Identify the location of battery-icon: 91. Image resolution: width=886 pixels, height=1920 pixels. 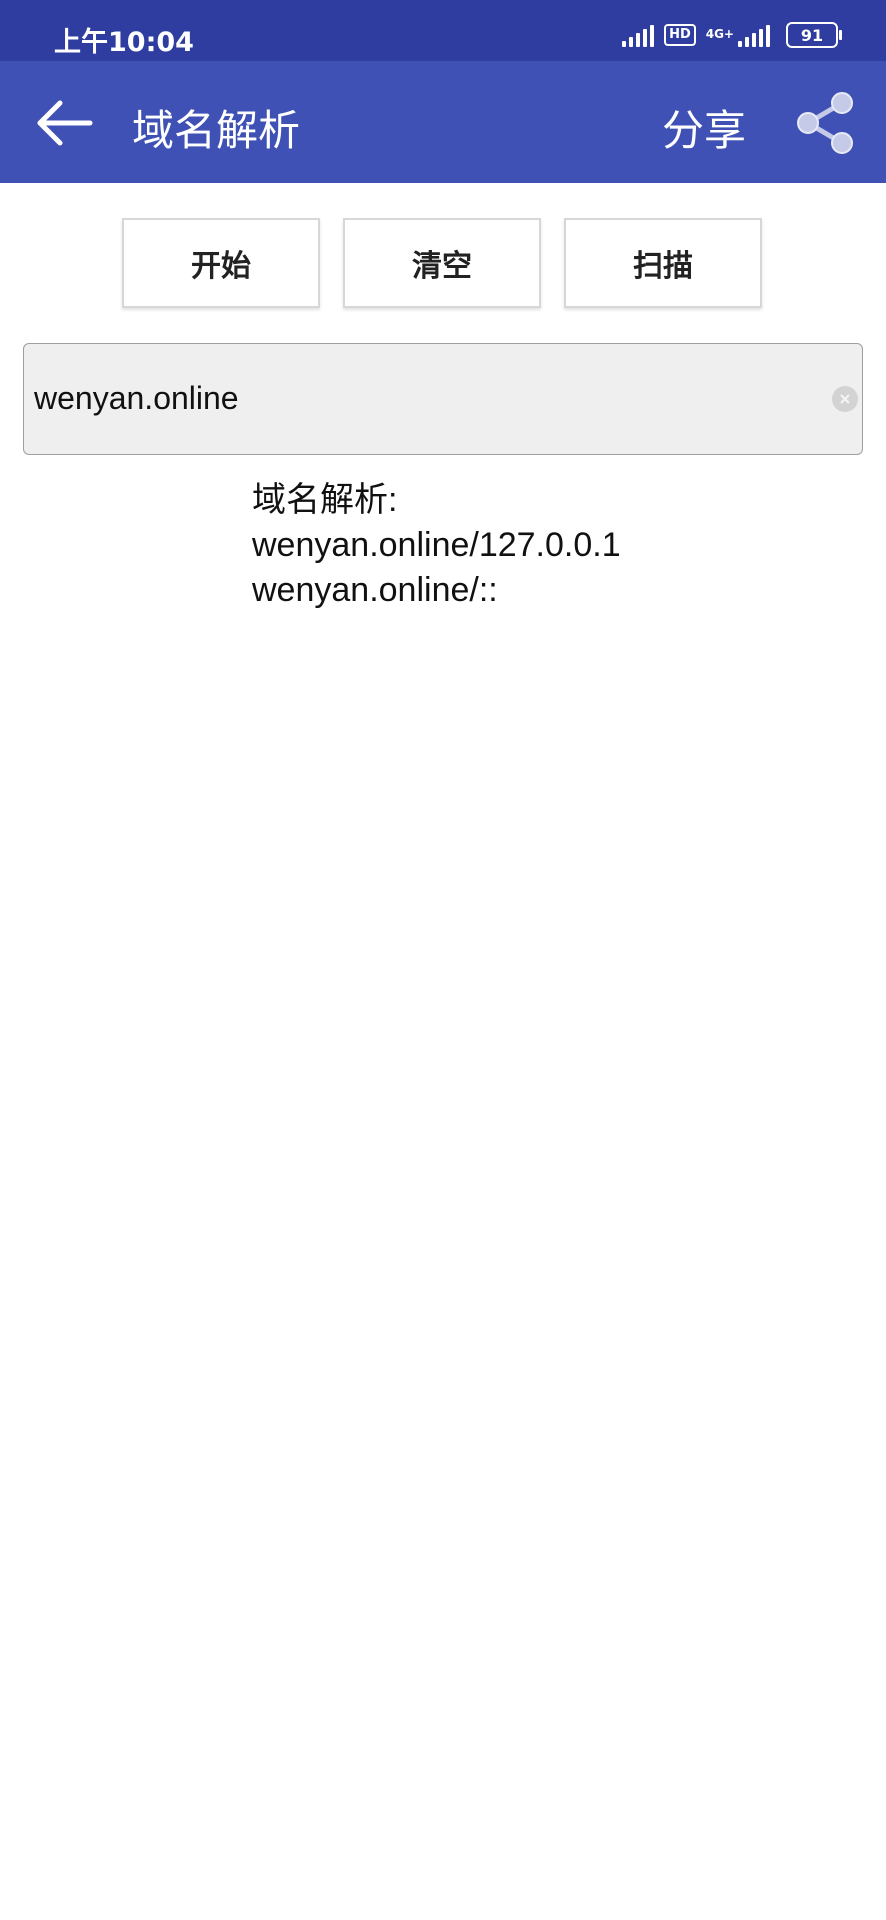
(814, 35).